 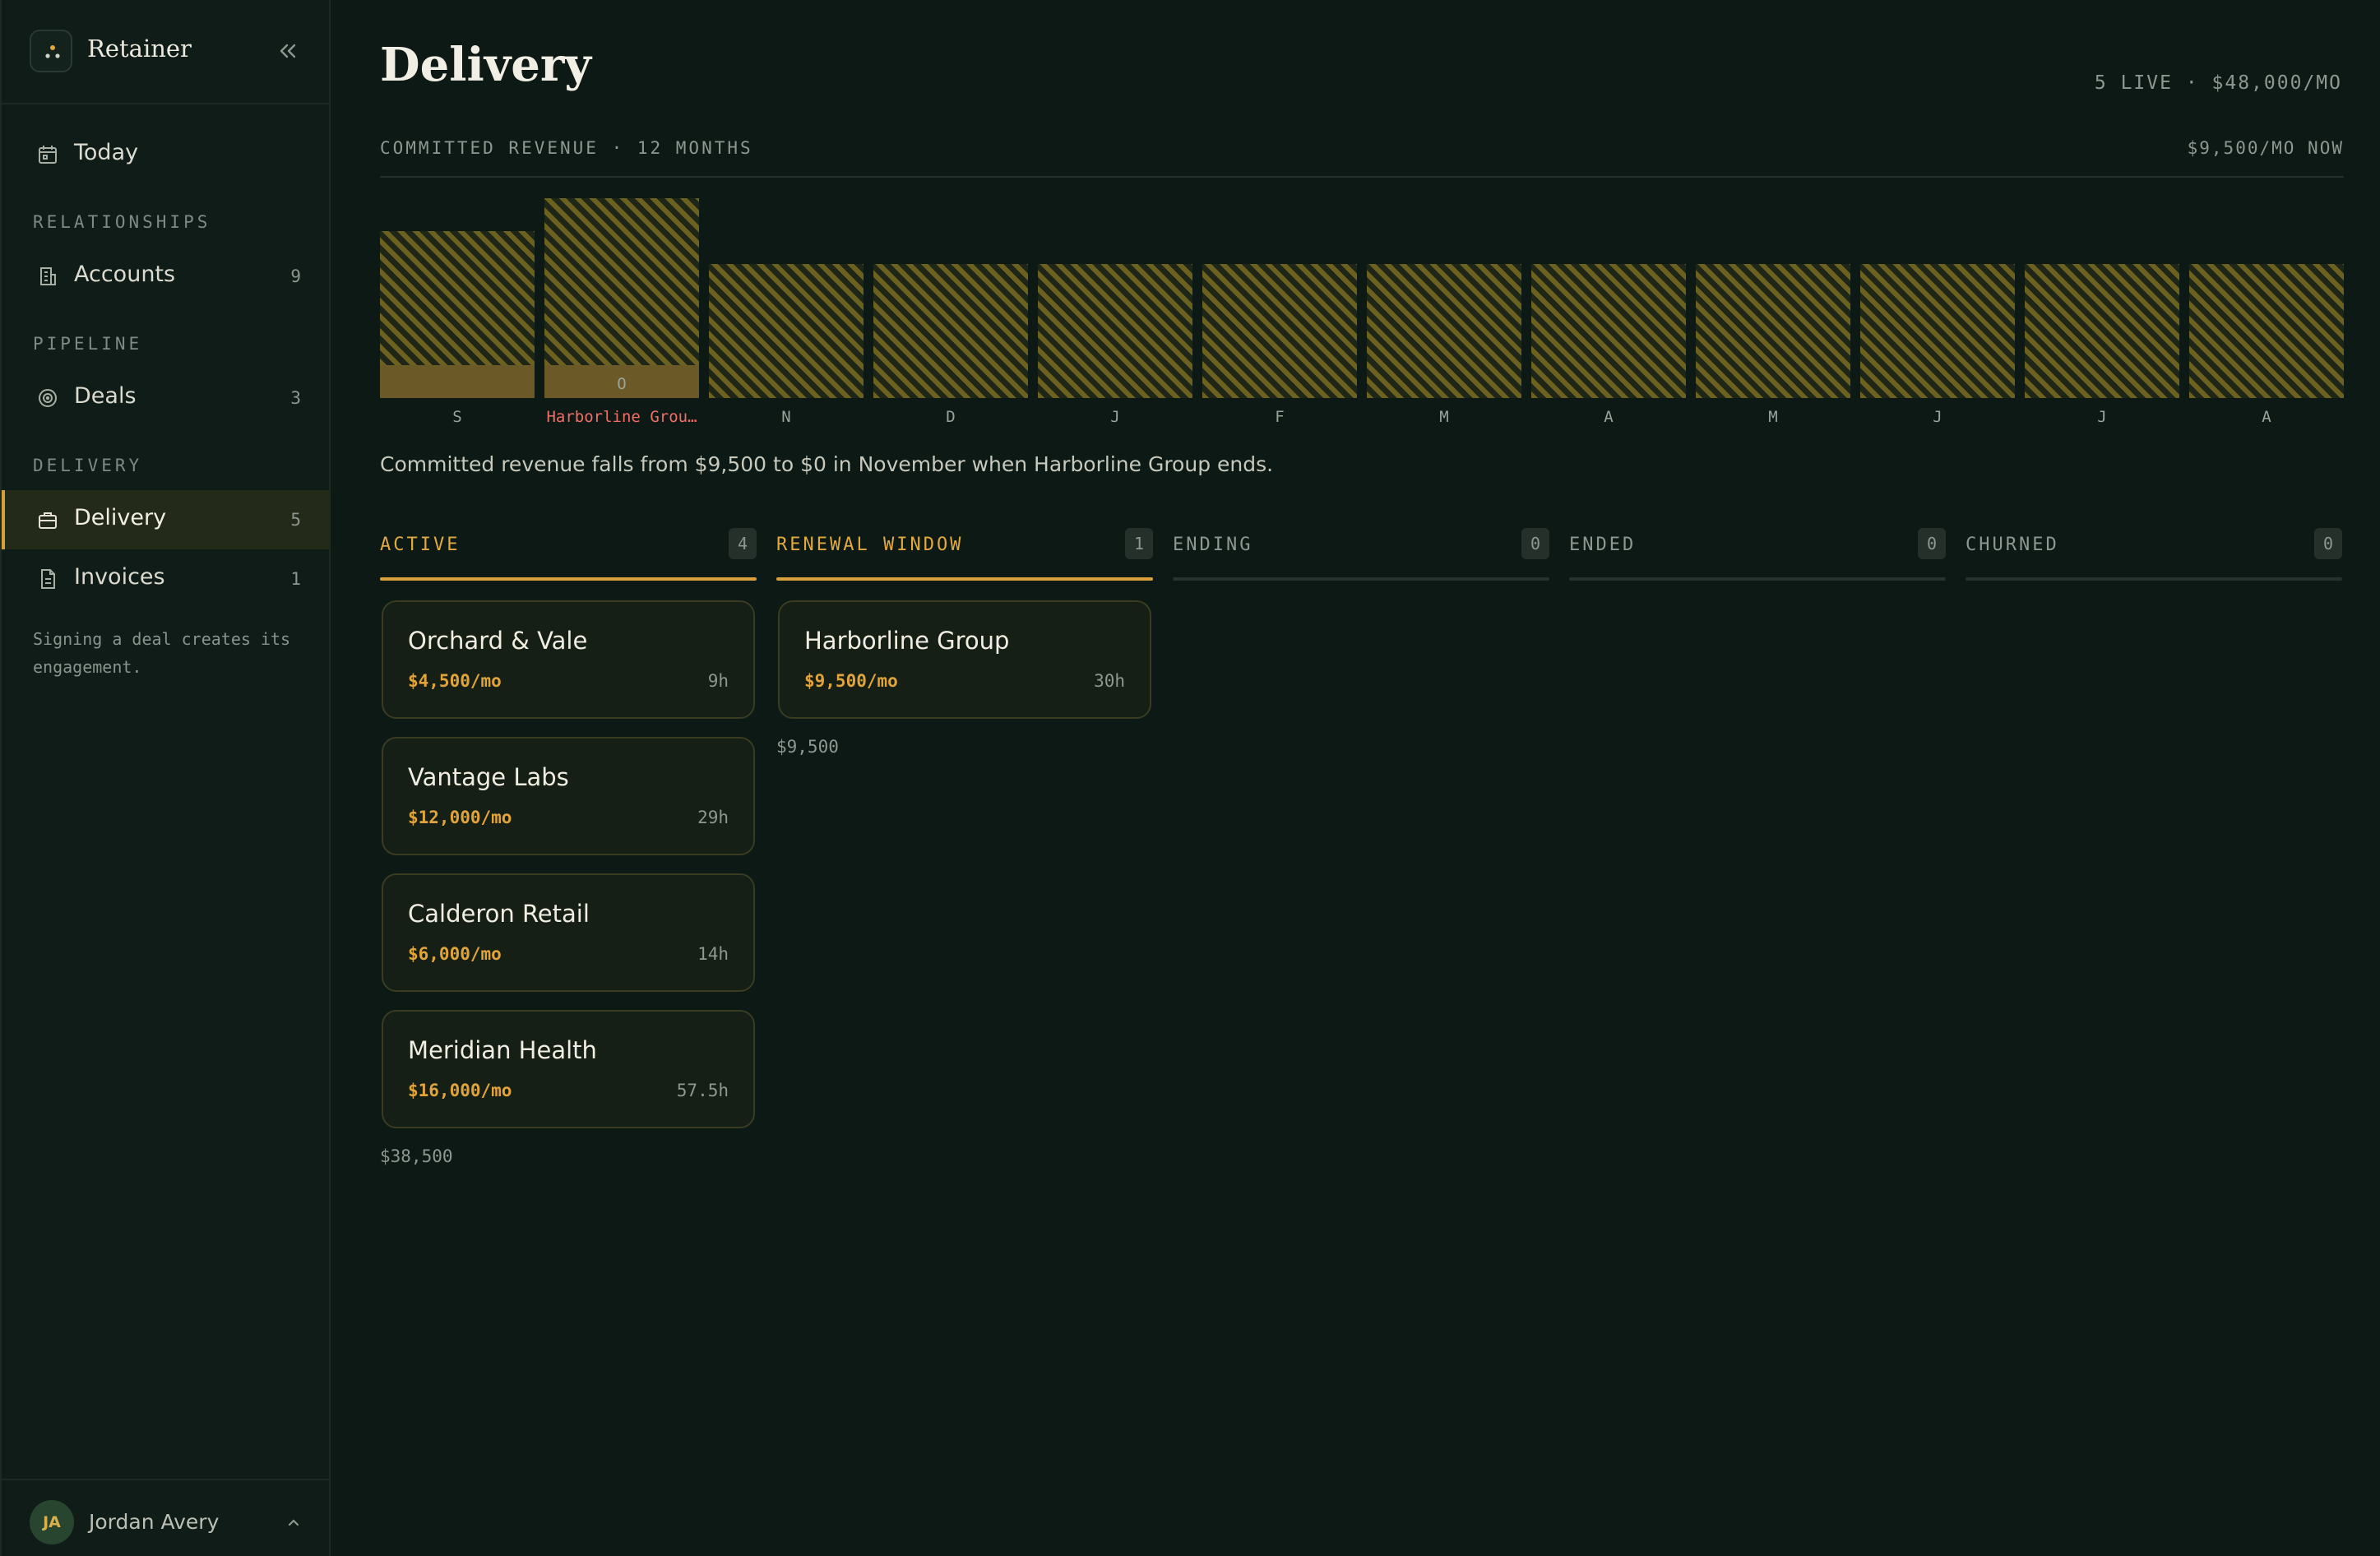 What do you see at coordinates (162, 653) in the screenshot?
I see `sidebar-note: Signing a deal creates its engagement.` at bounding box center [162, 653].